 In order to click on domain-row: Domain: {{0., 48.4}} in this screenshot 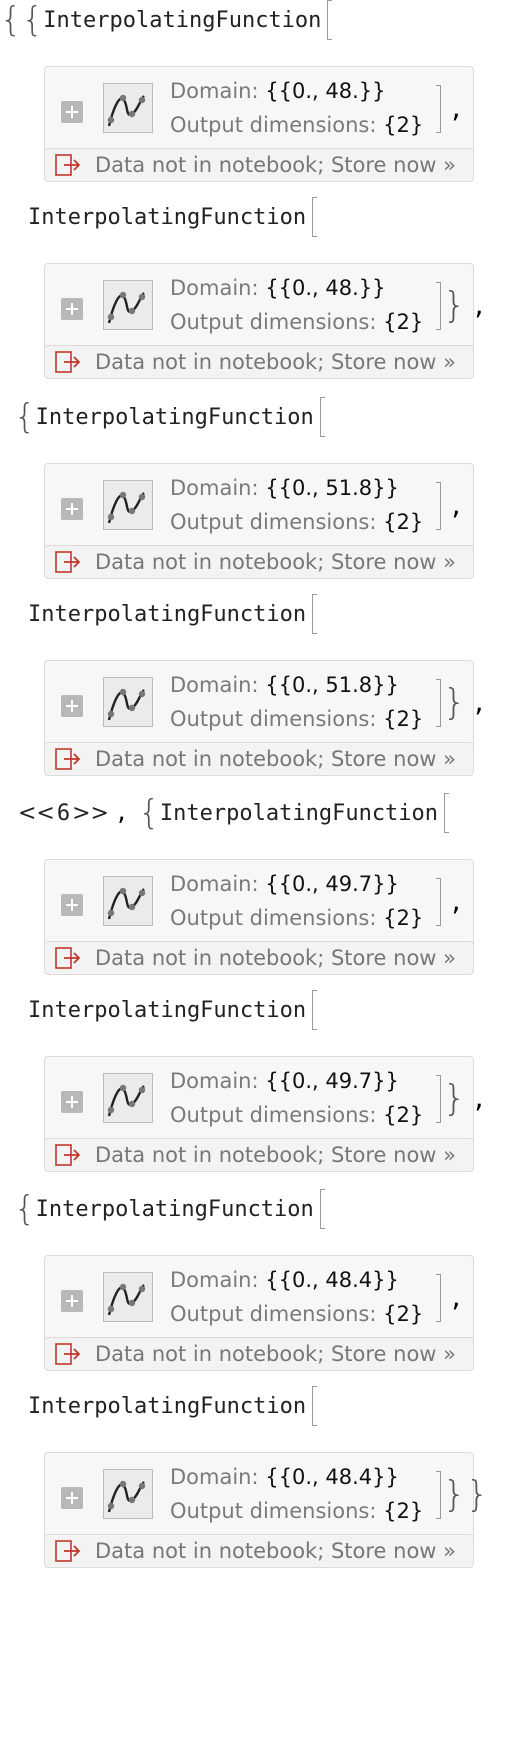, I will do `click(284, 1280)`.